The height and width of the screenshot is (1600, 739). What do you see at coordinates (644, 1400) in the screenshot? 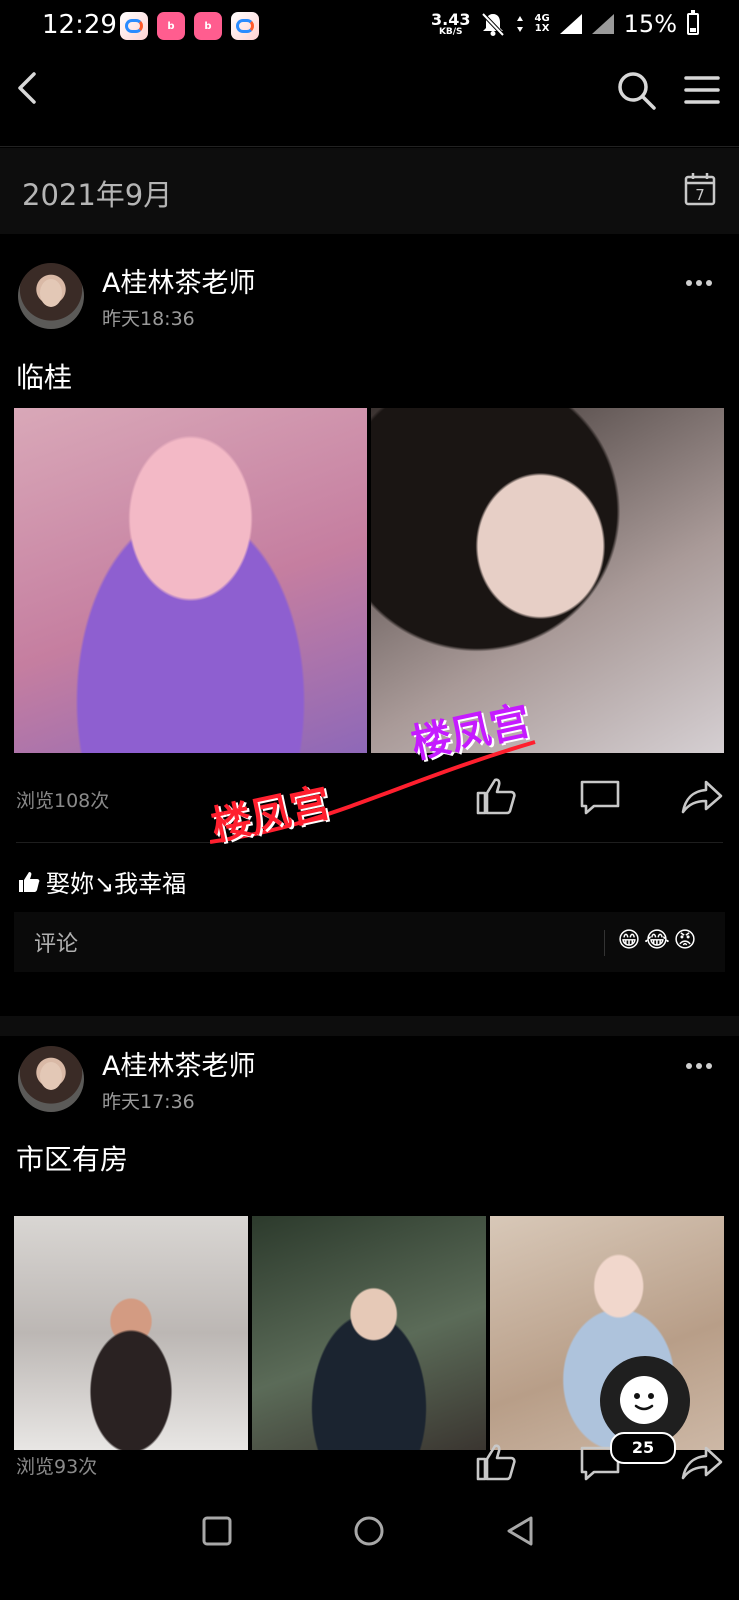
I see `ghost-face-icon` at bounding box center [644, 1400].